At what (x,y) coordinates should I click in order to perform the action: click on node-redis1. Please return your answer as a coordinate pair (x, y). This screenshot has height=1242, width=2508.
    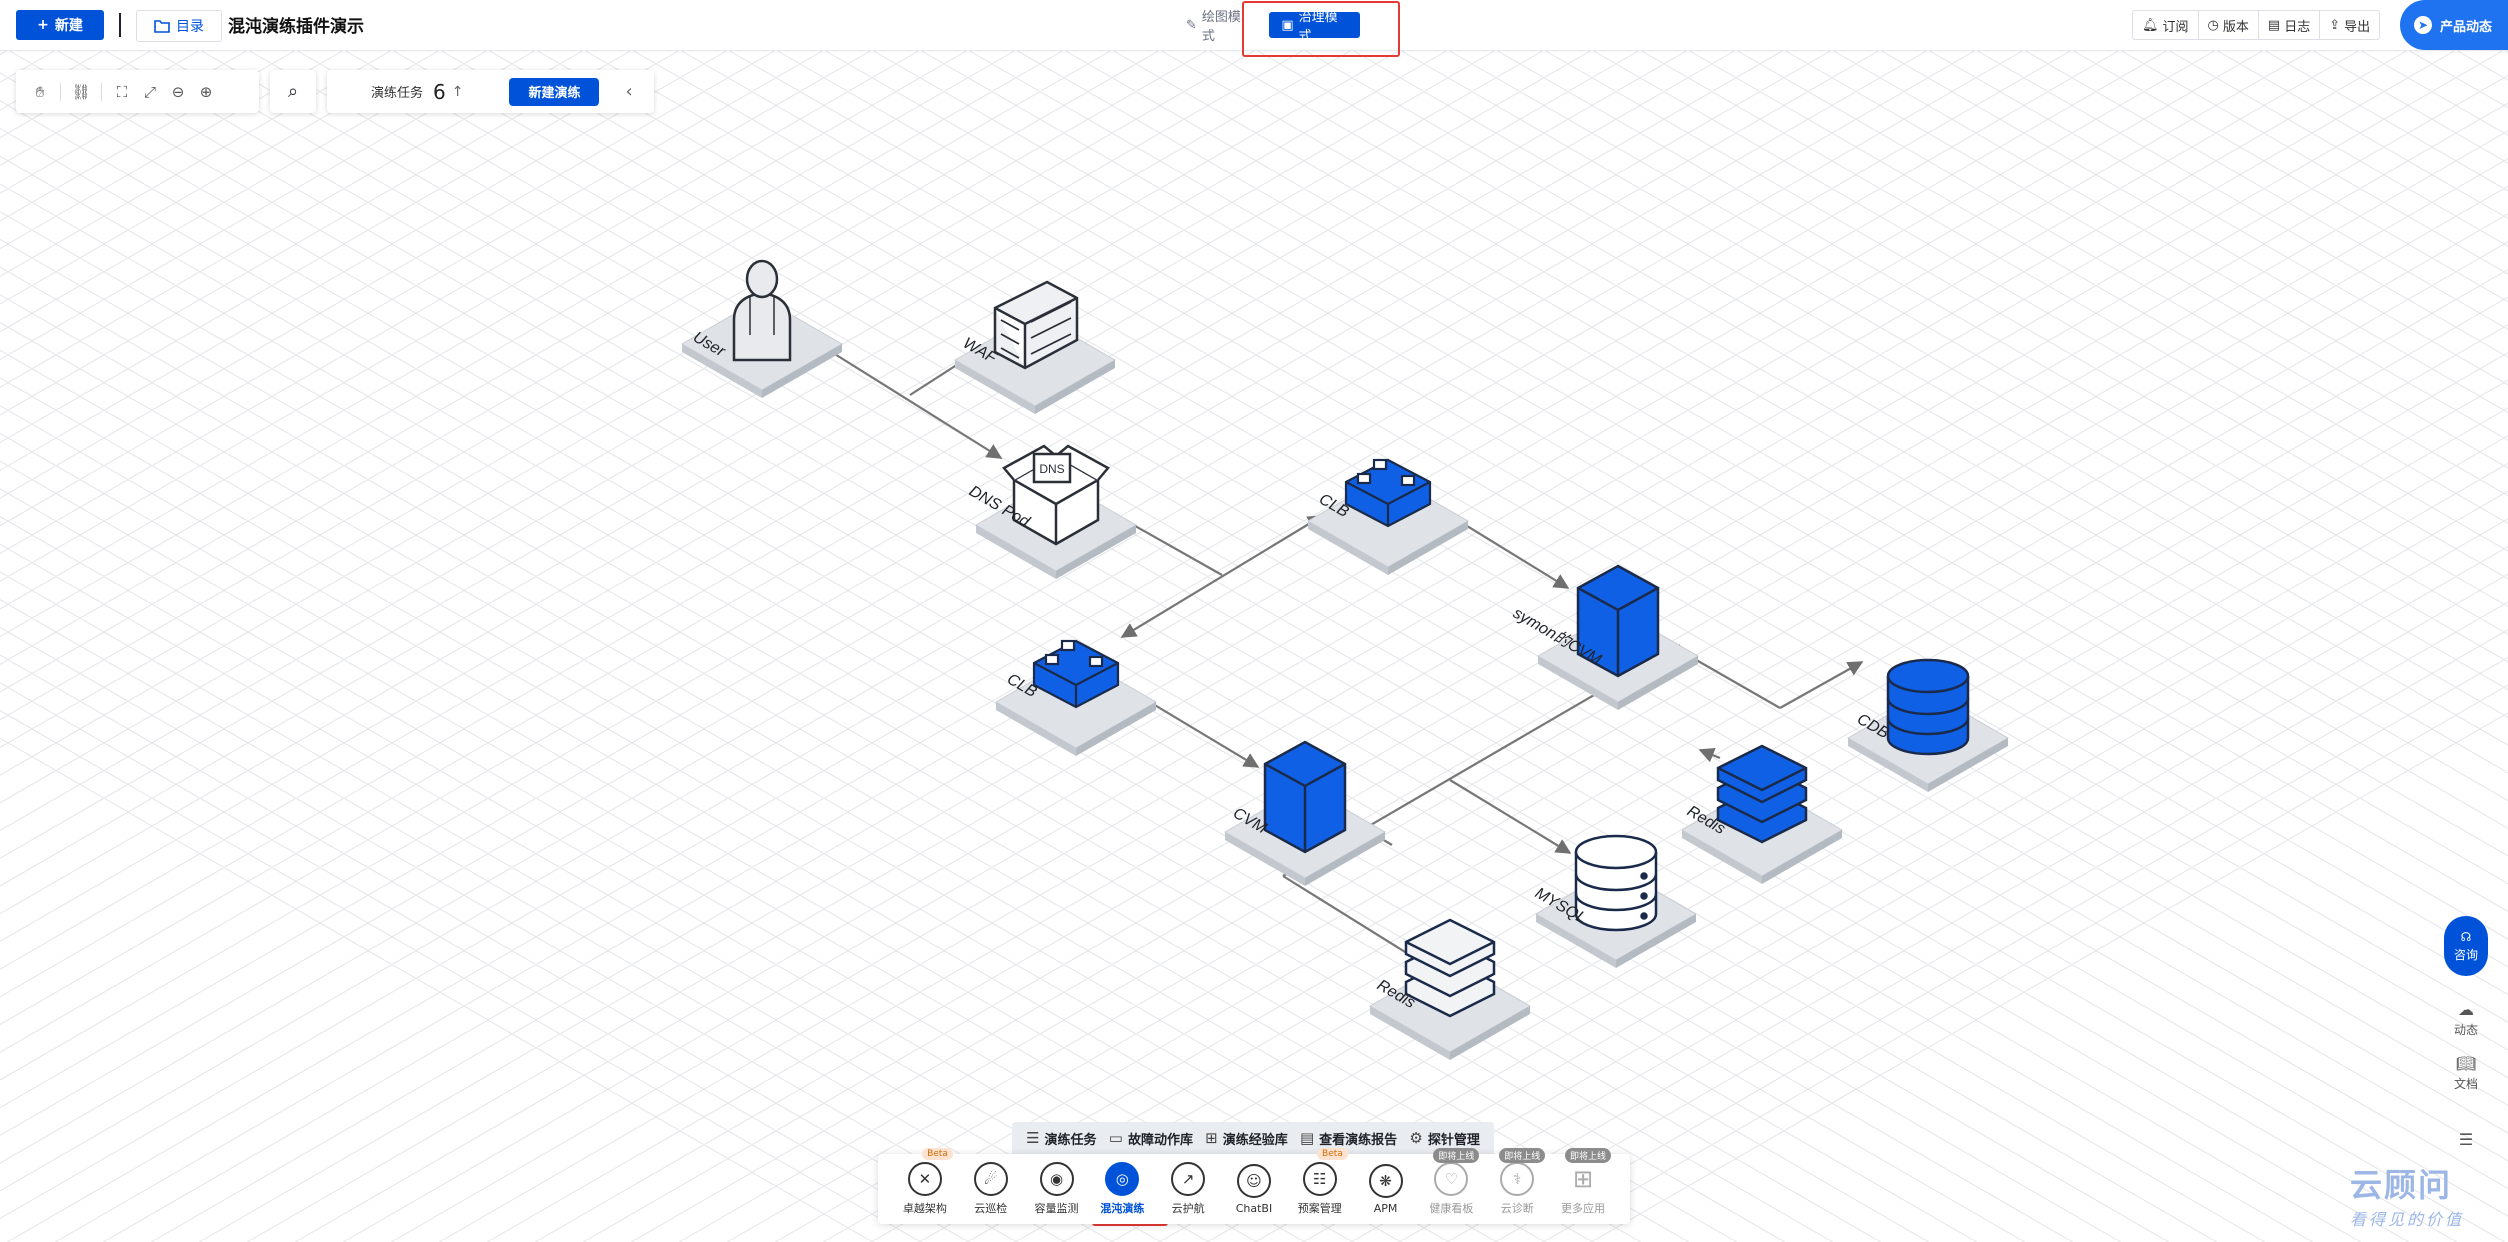
    Looking at the image, I should click on (1762, 794).